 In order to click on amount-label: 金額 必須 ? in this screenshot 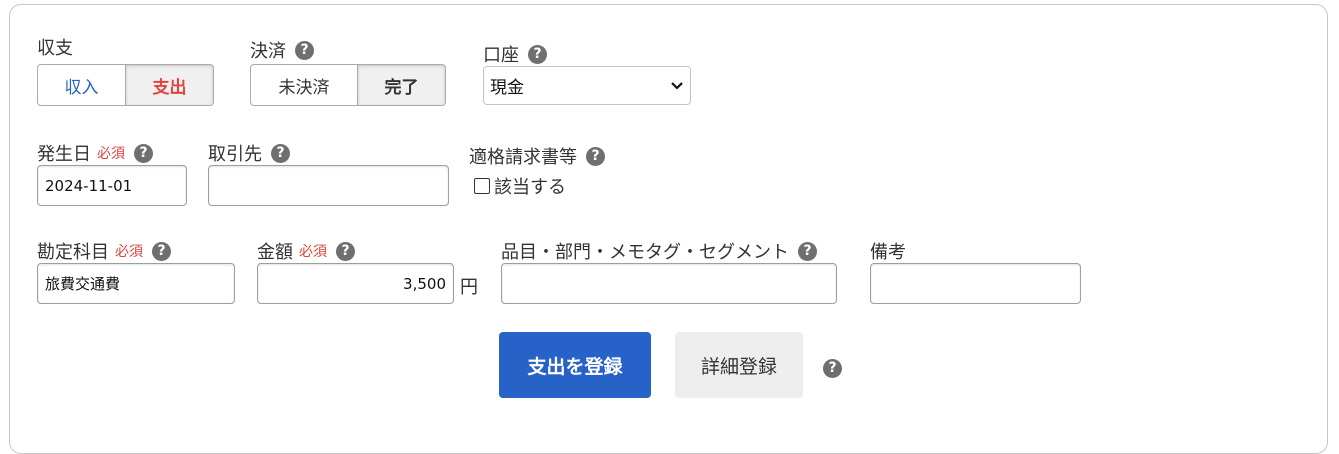, I will do `click(306, 251)`.